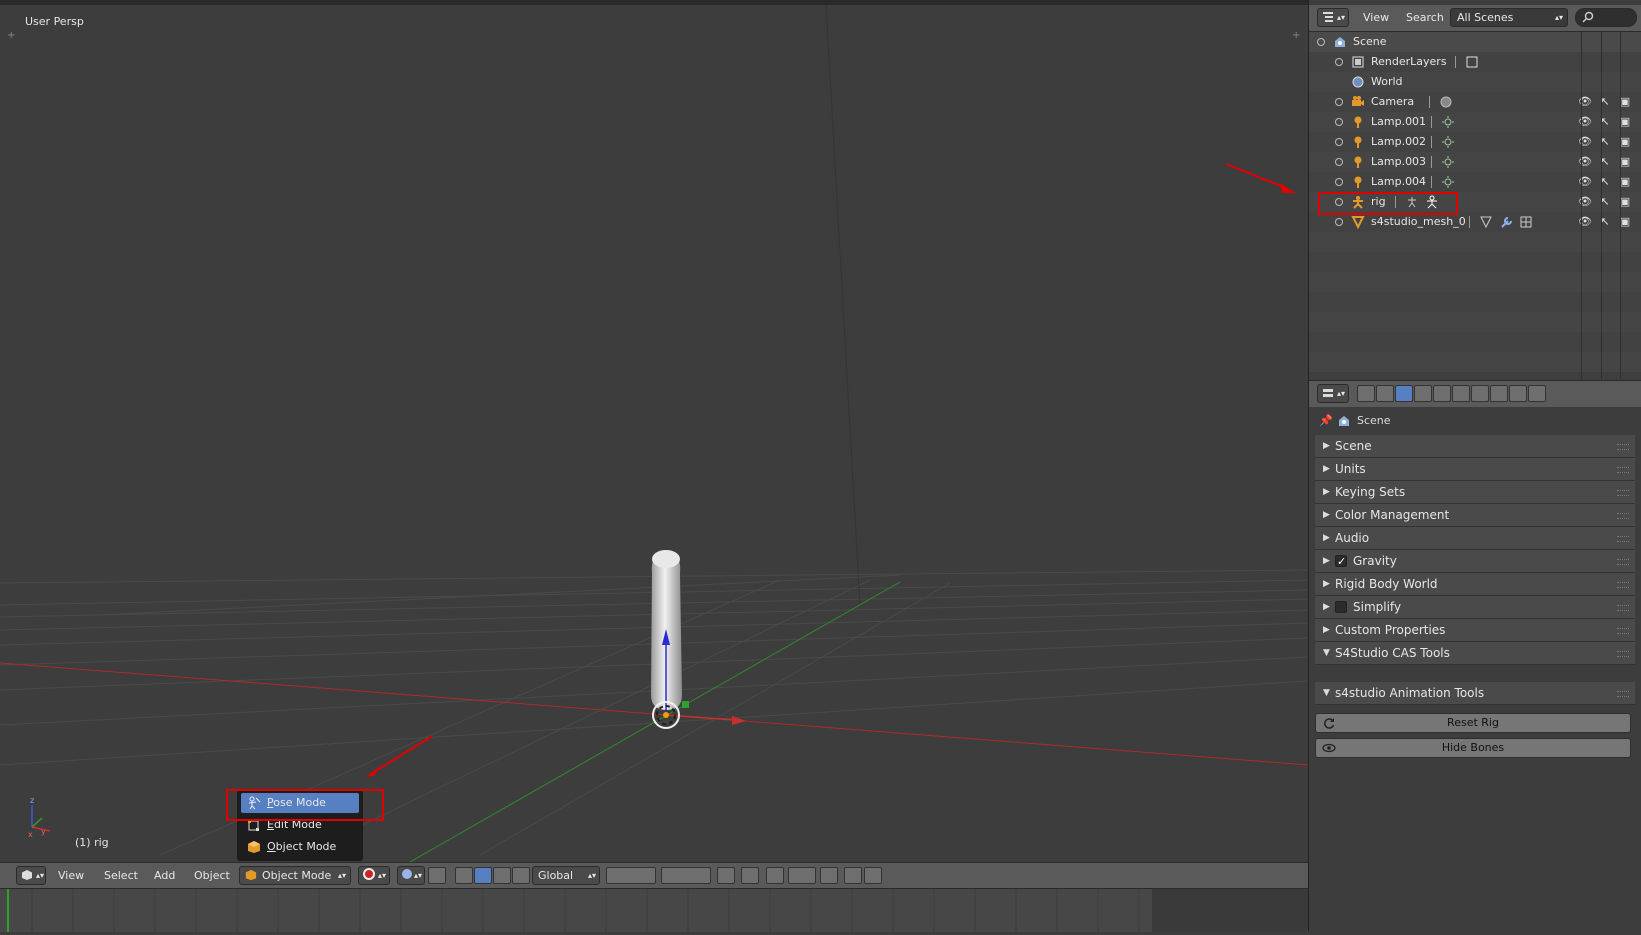 This screenshot has width=1641, height=935. Describe the element at coordinates (1442, 393) in the screenshot. I see `tab-object-icon` at that location.